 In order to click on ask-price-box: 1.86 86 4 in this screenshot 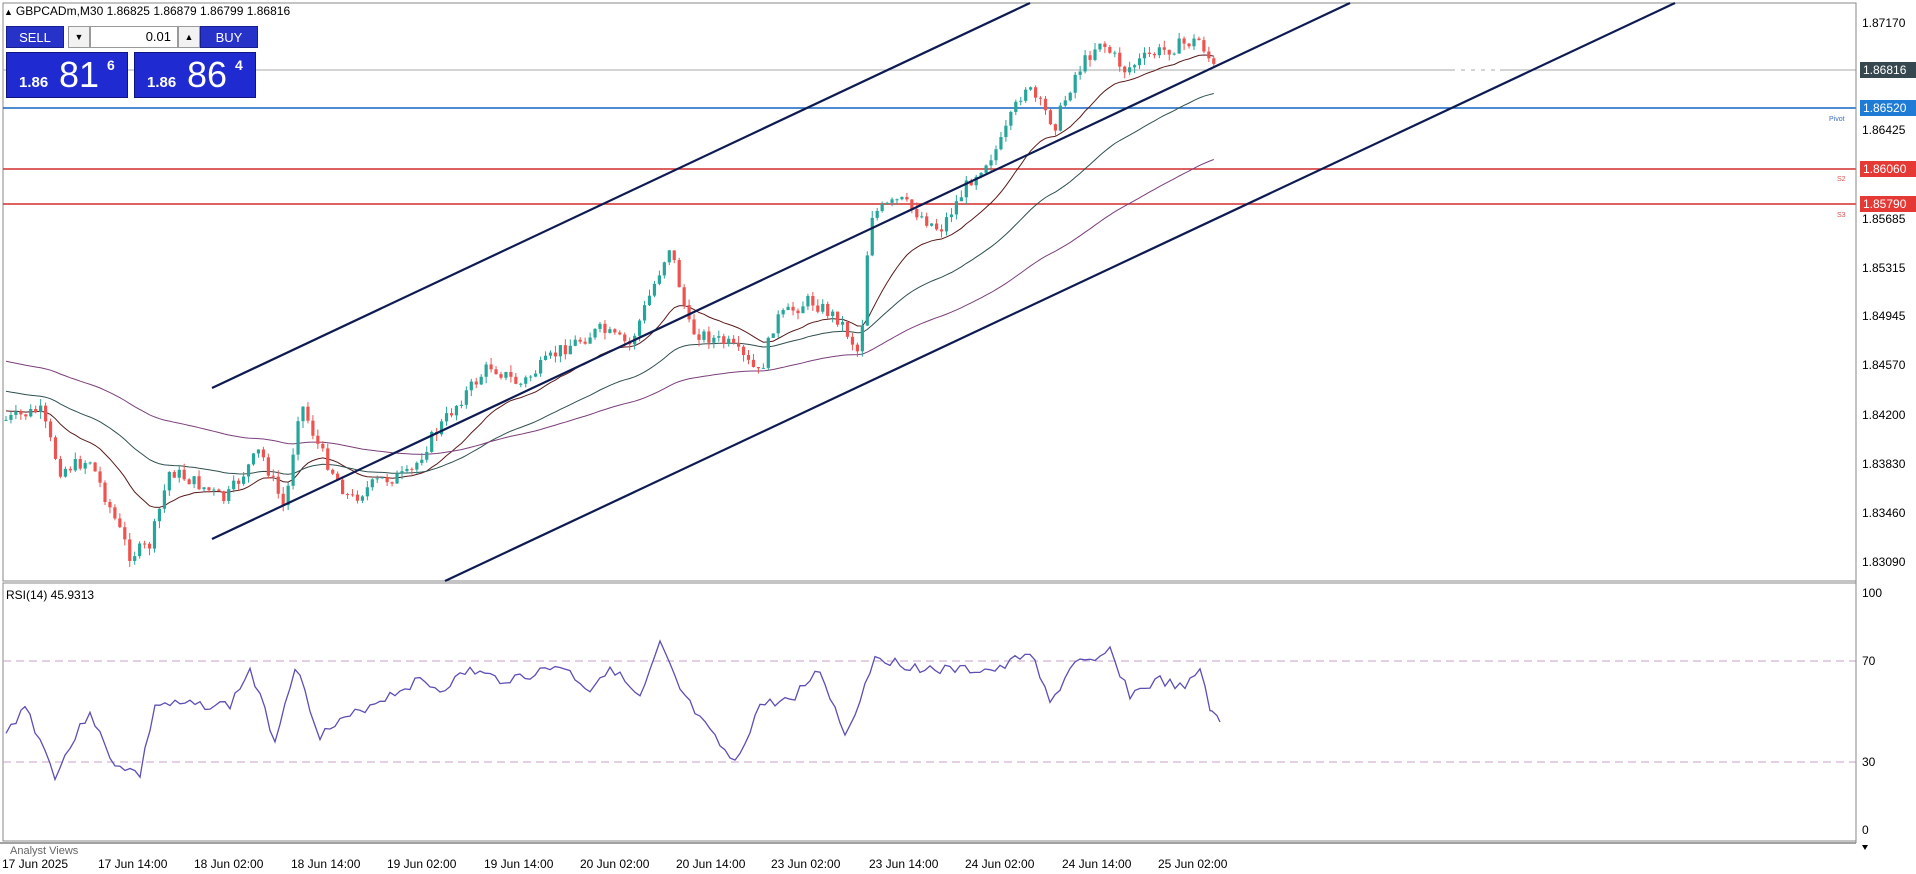, I will do `click(195, 75)`.